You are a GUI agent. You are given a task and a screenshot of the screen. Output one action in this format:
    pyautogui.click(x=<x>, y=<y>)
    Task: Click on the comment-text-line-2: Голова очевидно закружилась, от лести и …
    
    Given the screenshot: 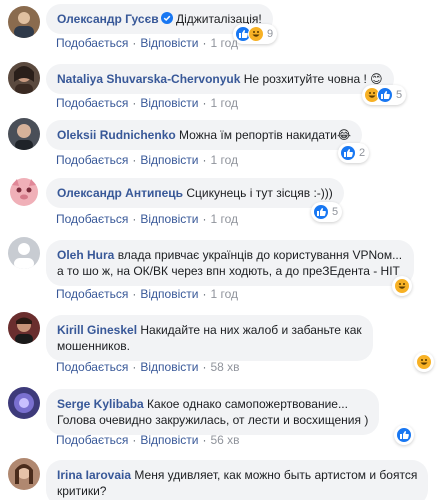 What is the action you would take?
    pyautogui.click(x=213, y=420)
    